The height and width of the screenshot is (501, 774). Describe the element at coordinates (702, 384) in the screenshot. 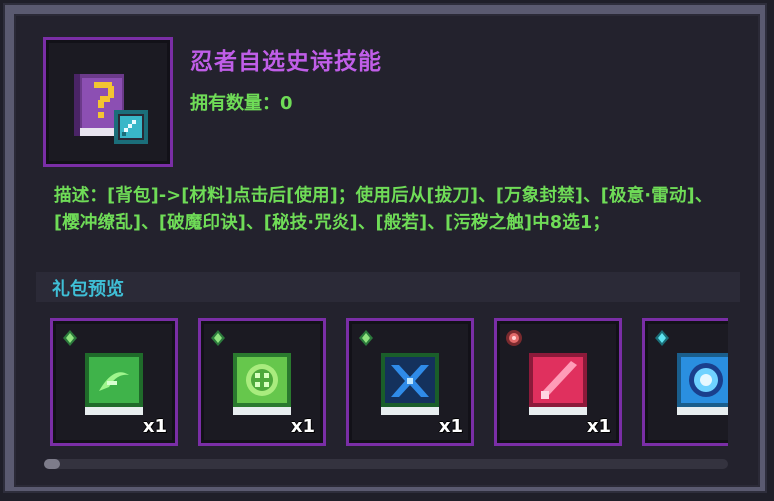

I see `blue-orb-skill-book-icon` at that location.